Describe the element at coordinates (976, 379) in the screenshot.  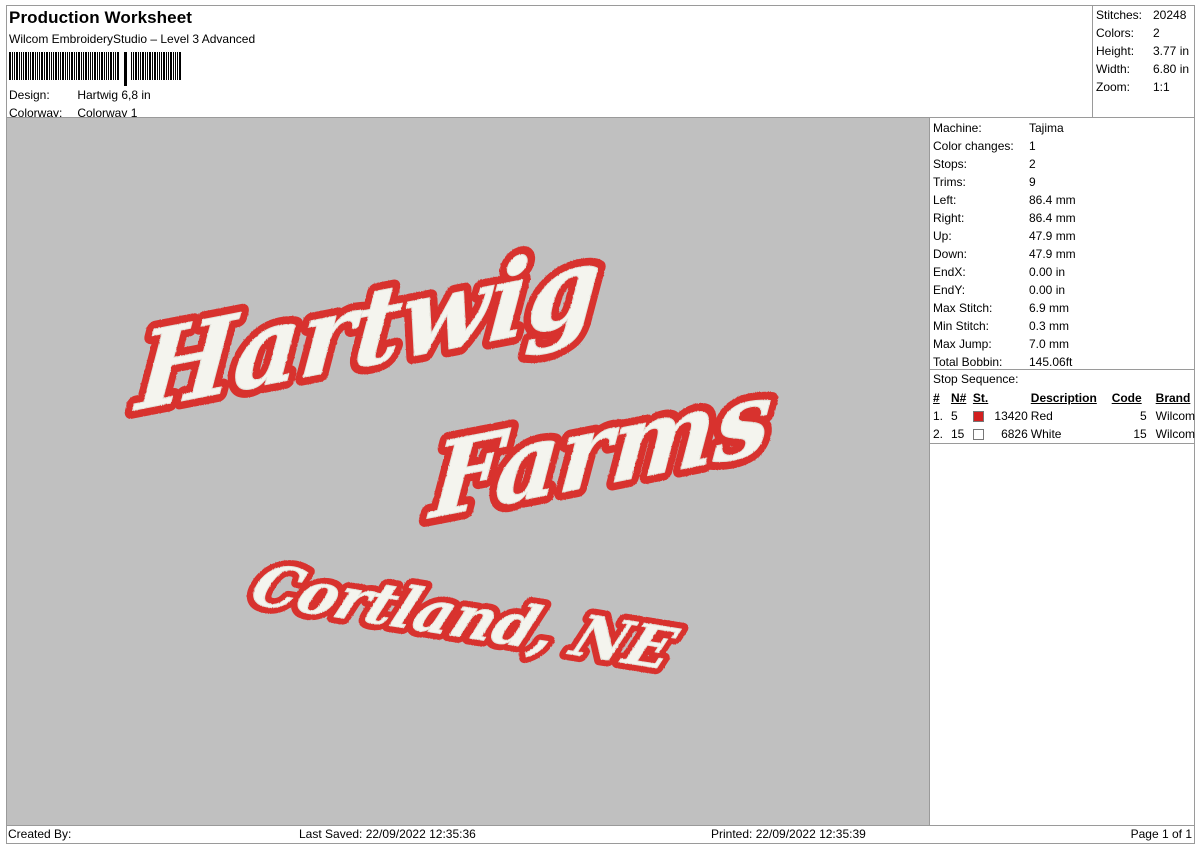
I see `stop-sequence-label: Stop Sequence:` at that location.